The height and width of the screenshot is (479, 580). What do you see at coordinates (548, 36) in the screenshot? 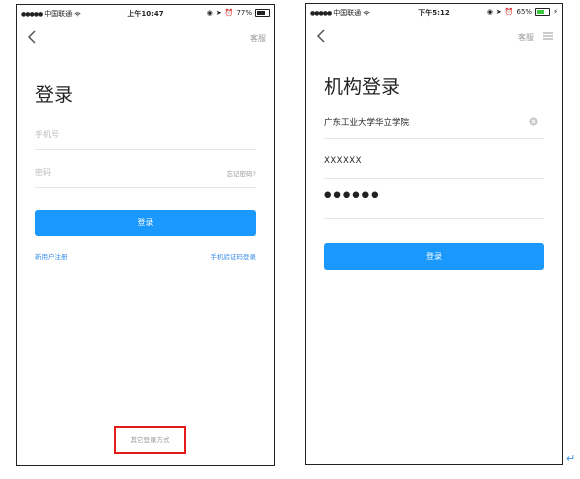
I see `menu-icon` at bounding box center [548, 36].